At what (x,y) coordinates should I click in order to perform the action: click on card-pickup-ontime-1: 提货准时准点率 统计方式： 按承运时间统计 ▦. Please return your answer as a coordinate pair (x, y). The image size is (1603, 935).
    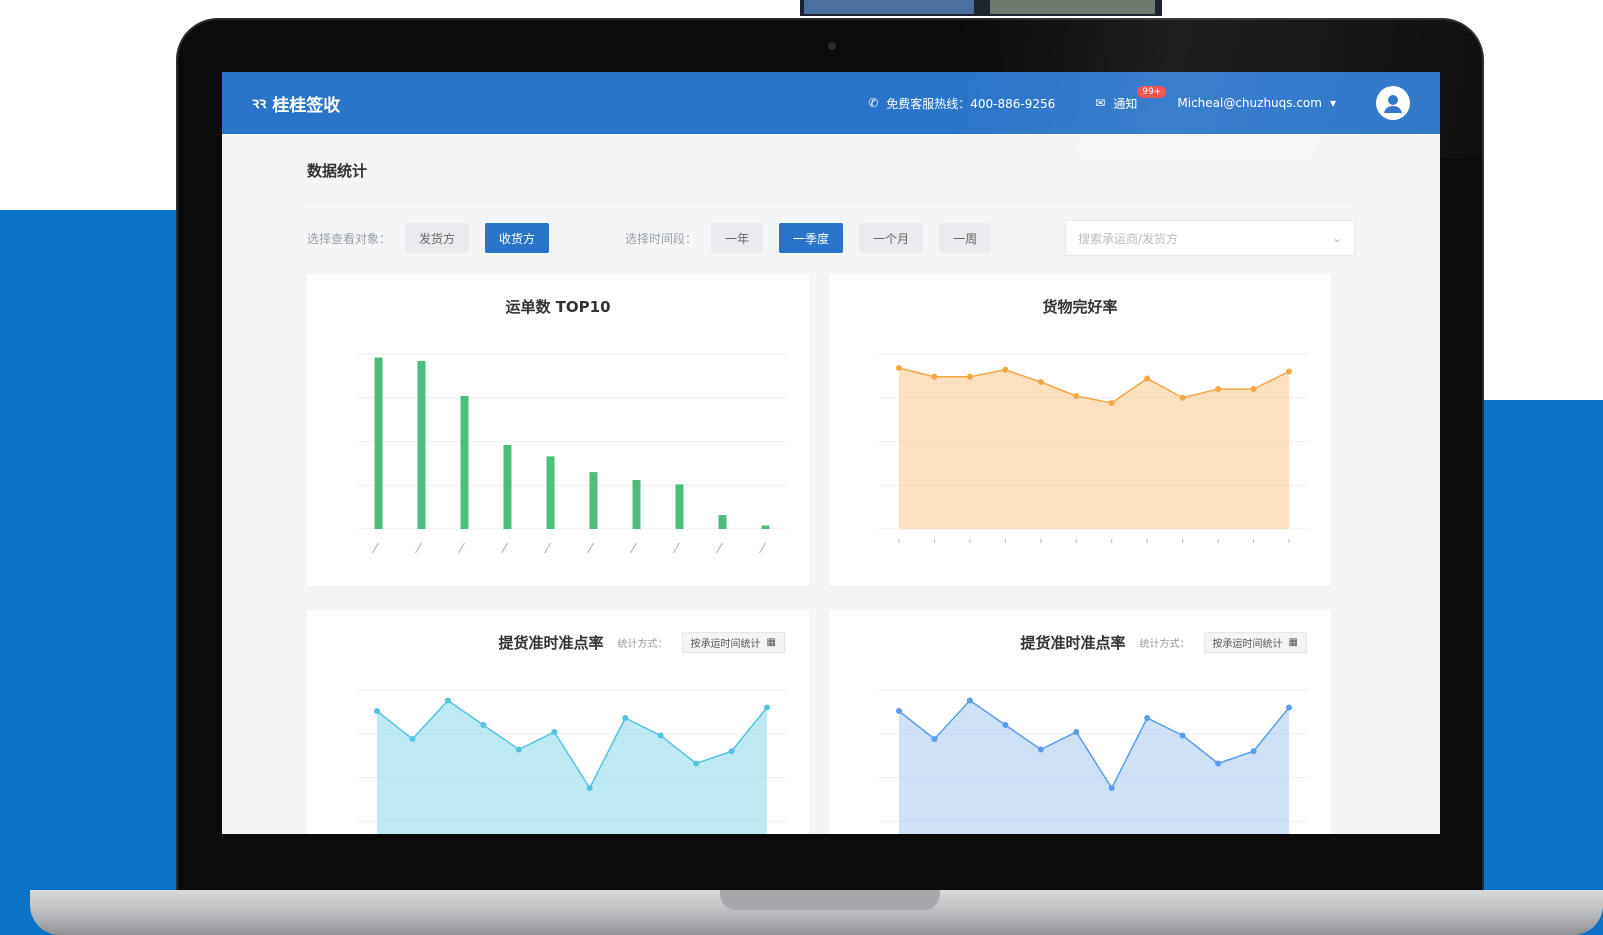
    Looking at the image, I should click on (558, 722).